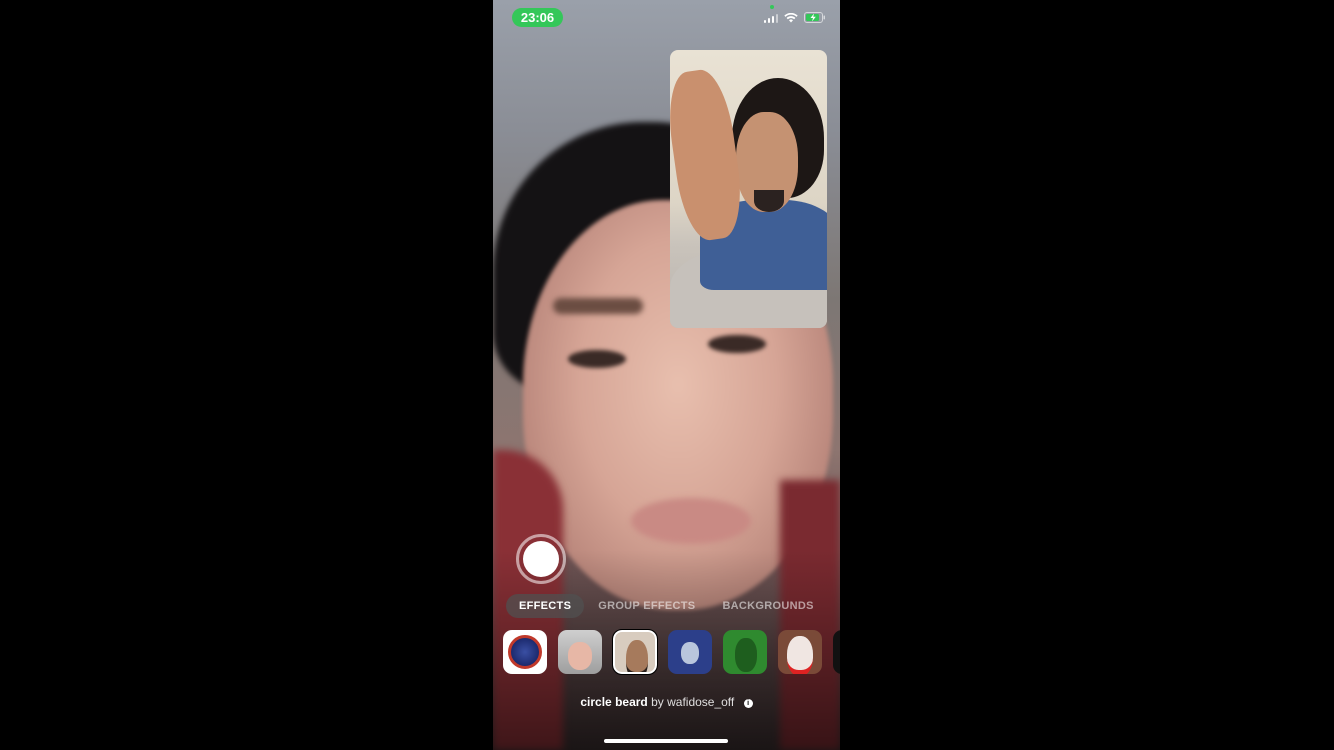 The height and width of the screenshot is (750, 1334). Describe the element at coordinates (693, 702) in the screenshot. I see `effect-author: by wafidose_off` at that location.